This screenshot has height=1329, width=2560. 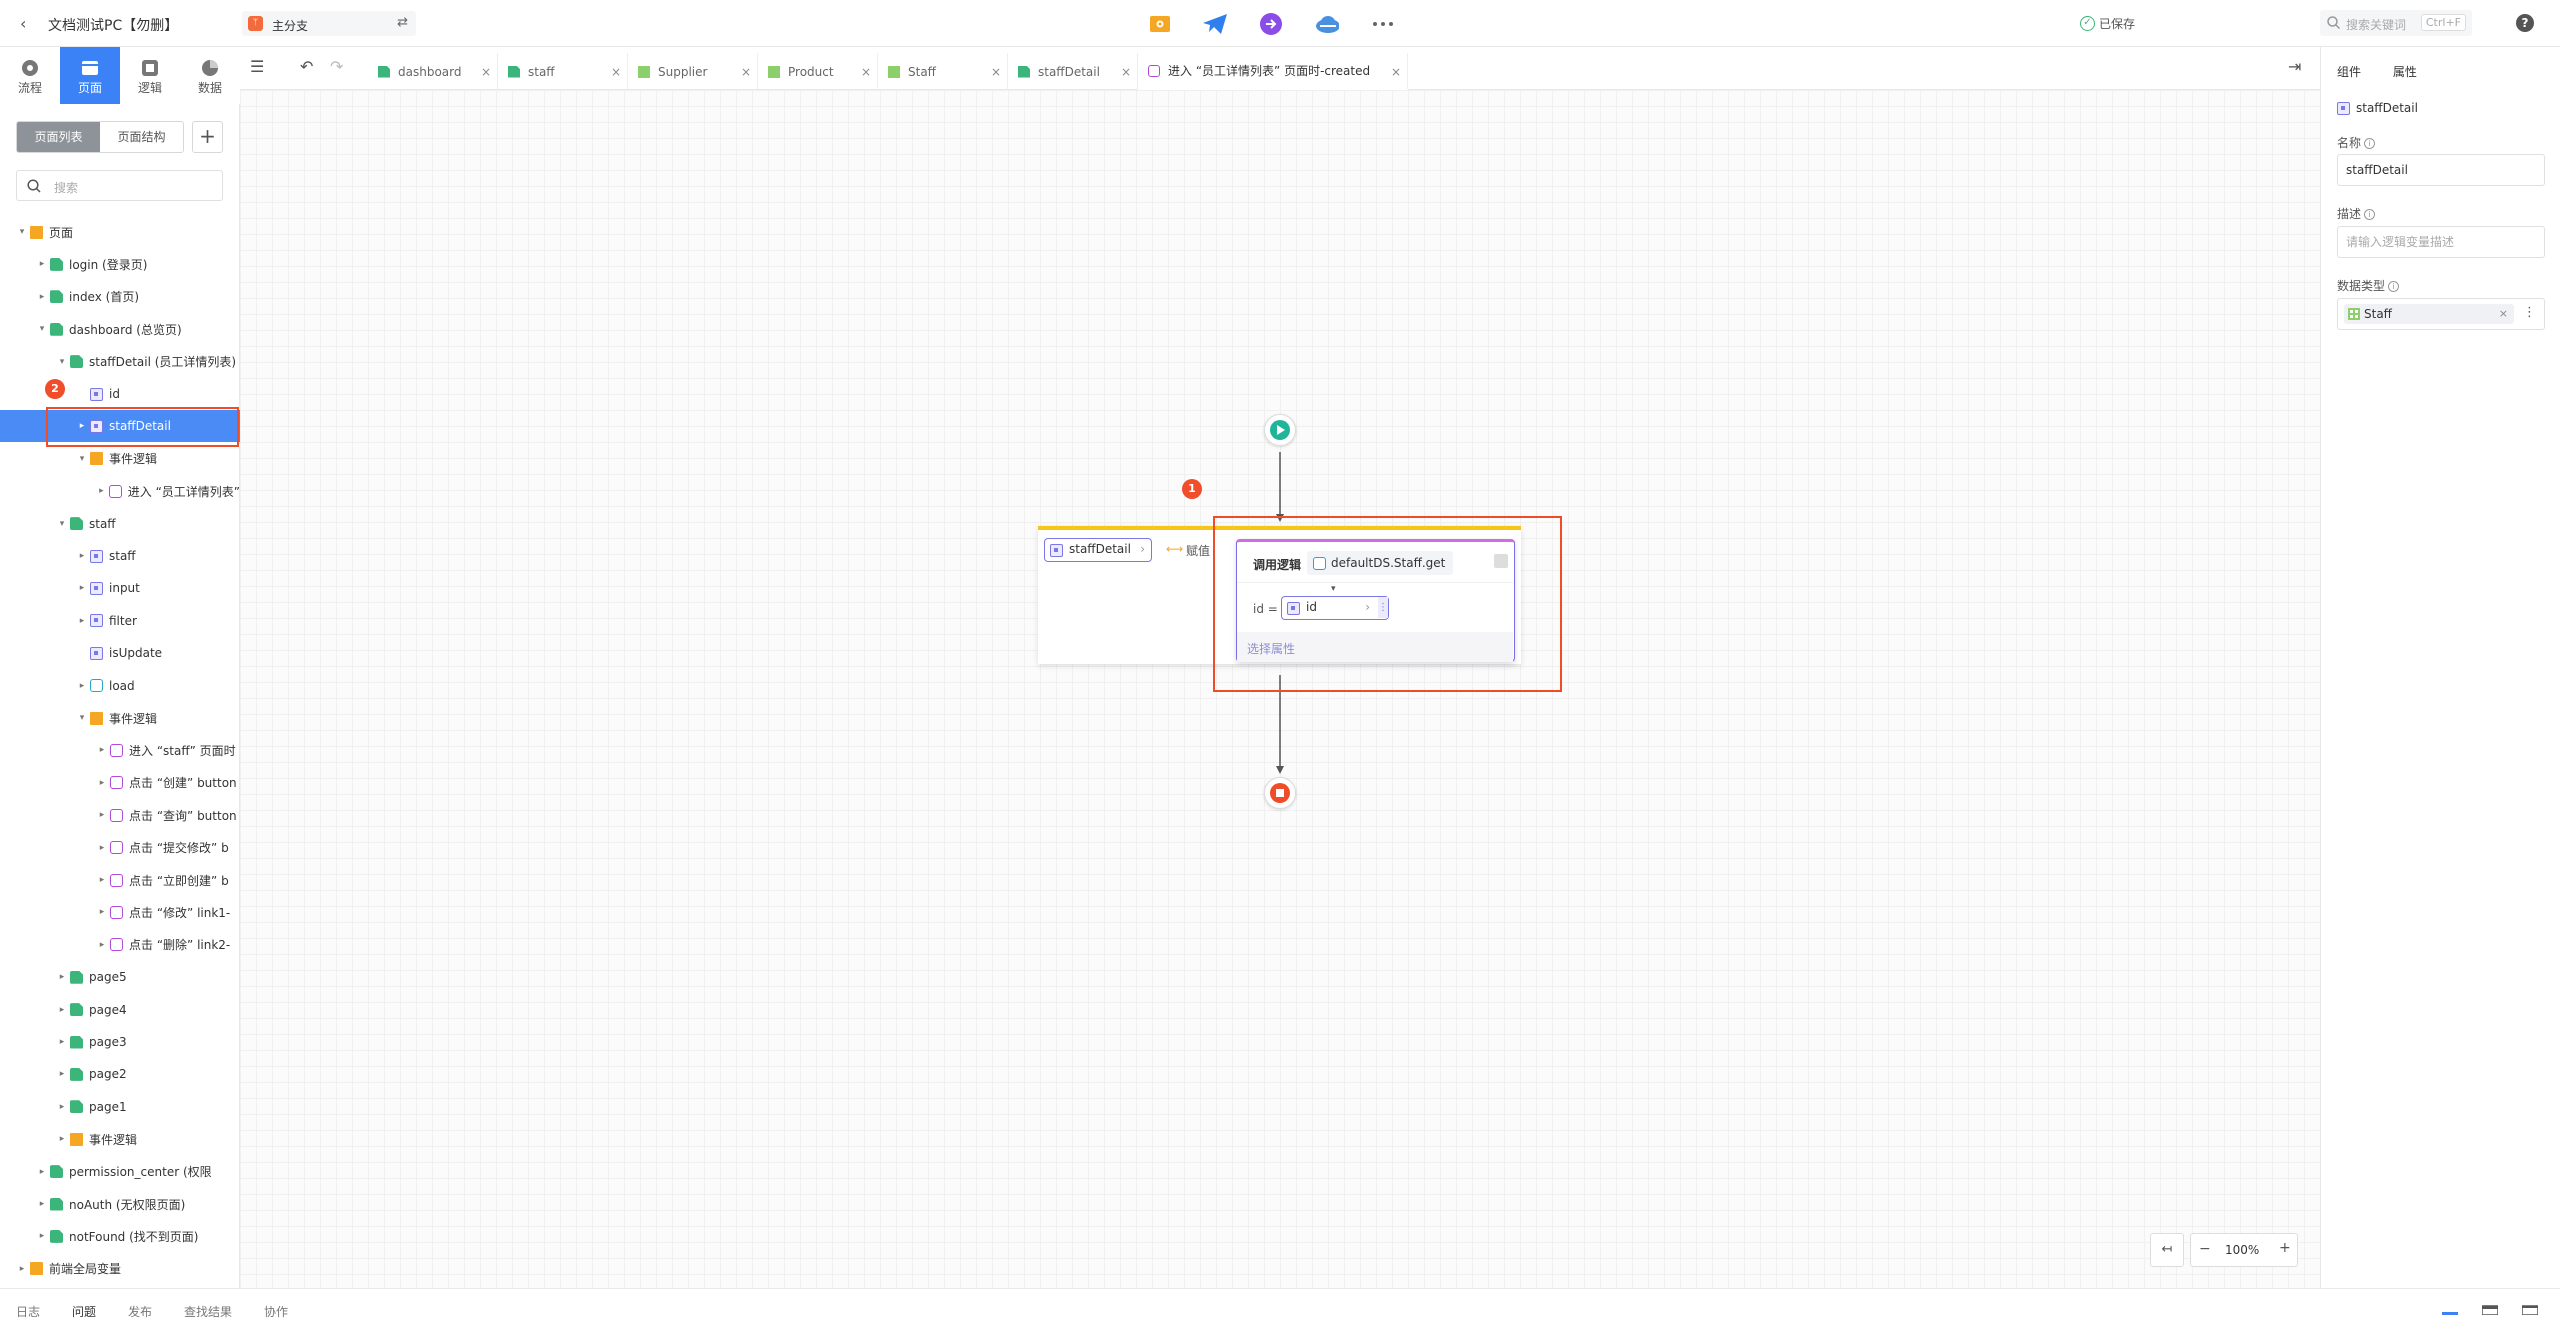 What do you see at coordinates (120, 621) in the screenshot?
I see `tree-node: ▸ filter` at bounding box center [120, 621].